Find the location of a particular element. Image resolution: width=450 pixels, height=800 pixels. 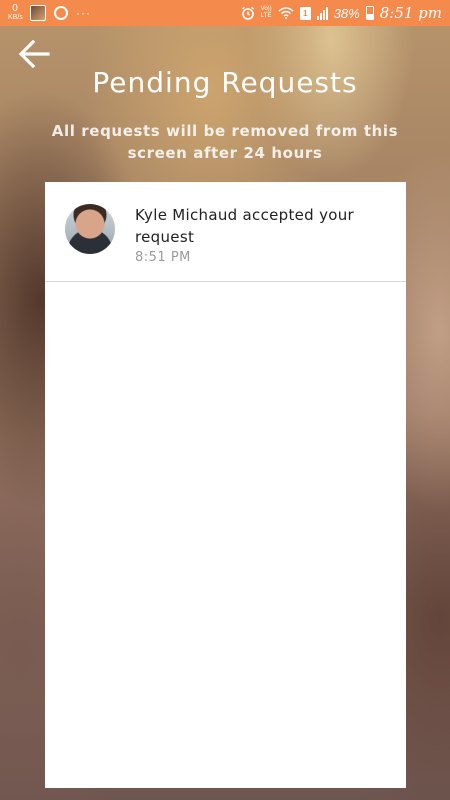

battery-percent: 38% is located at coordinates (346, 13).